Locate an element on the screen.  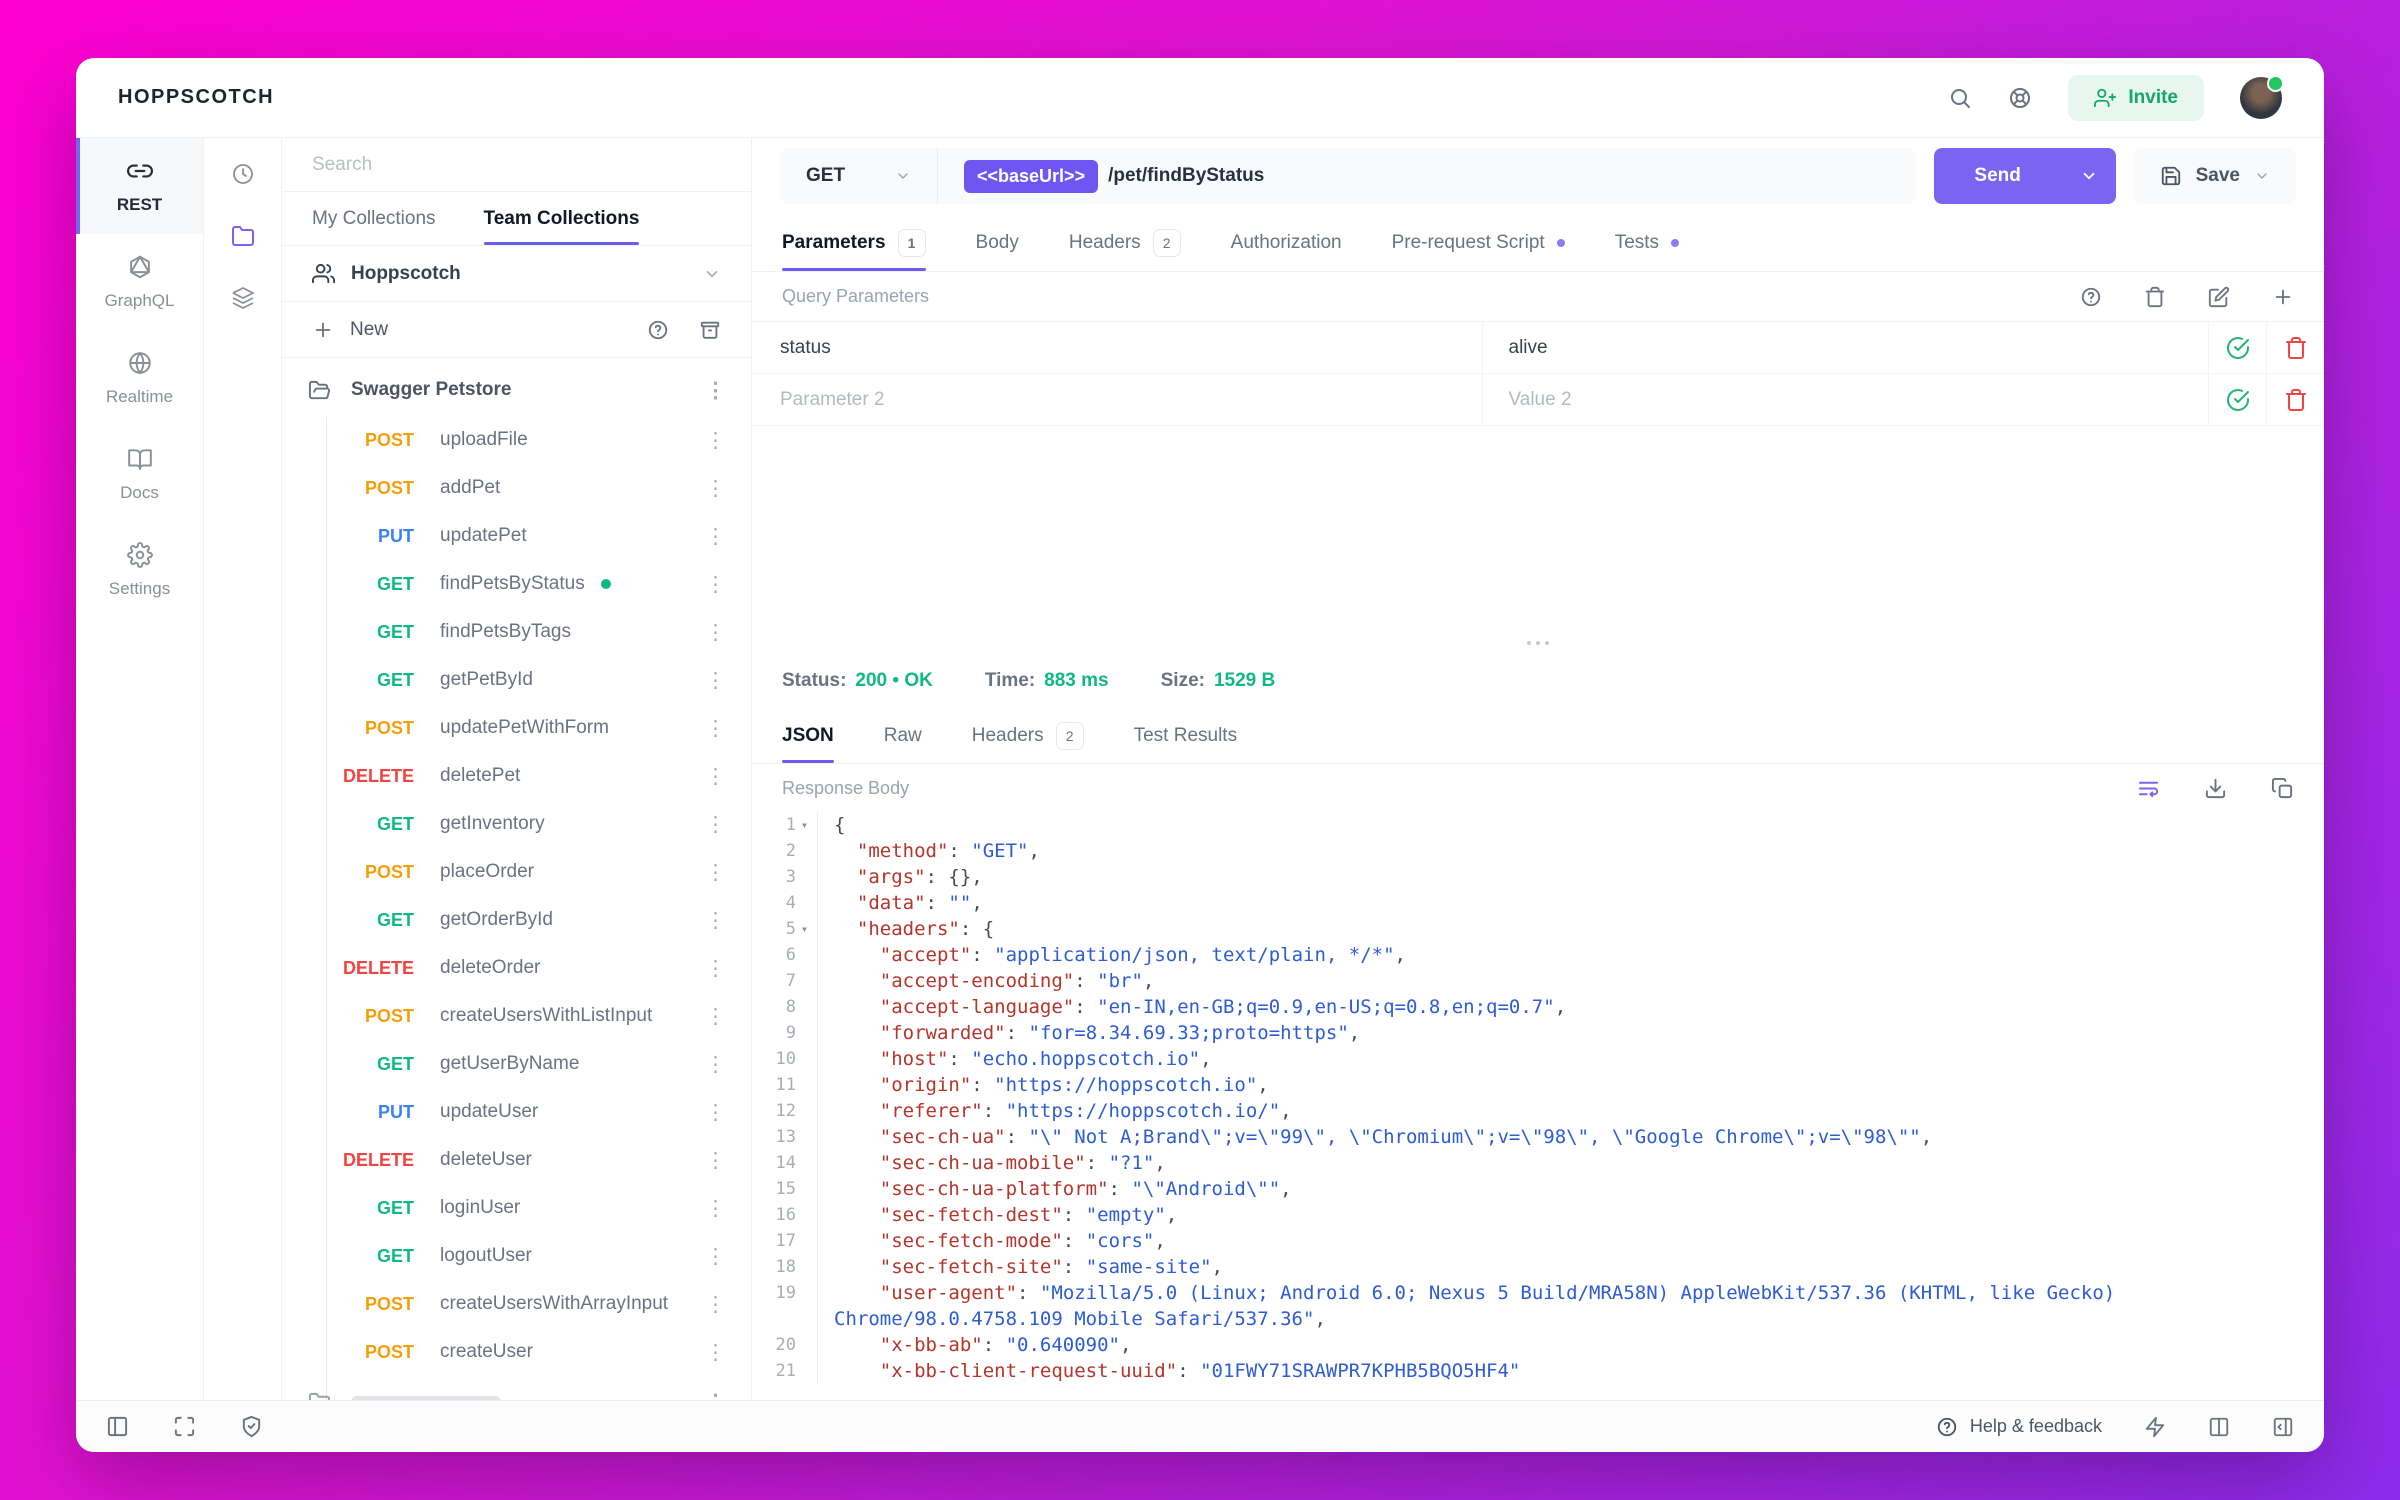
response-tab-headers: Headers 2 is located at coordinates (1028, 735).